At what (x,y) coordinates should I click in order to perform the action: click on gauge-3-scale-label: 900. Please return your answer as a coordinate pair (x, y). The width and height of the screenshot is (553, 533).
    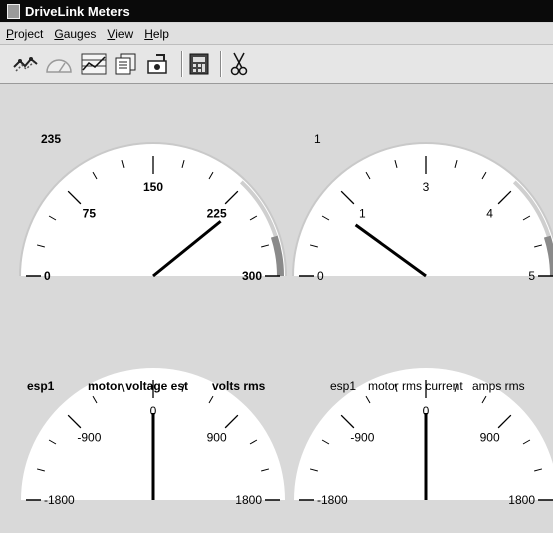
    Looking at the image, I should click on (217, 437).